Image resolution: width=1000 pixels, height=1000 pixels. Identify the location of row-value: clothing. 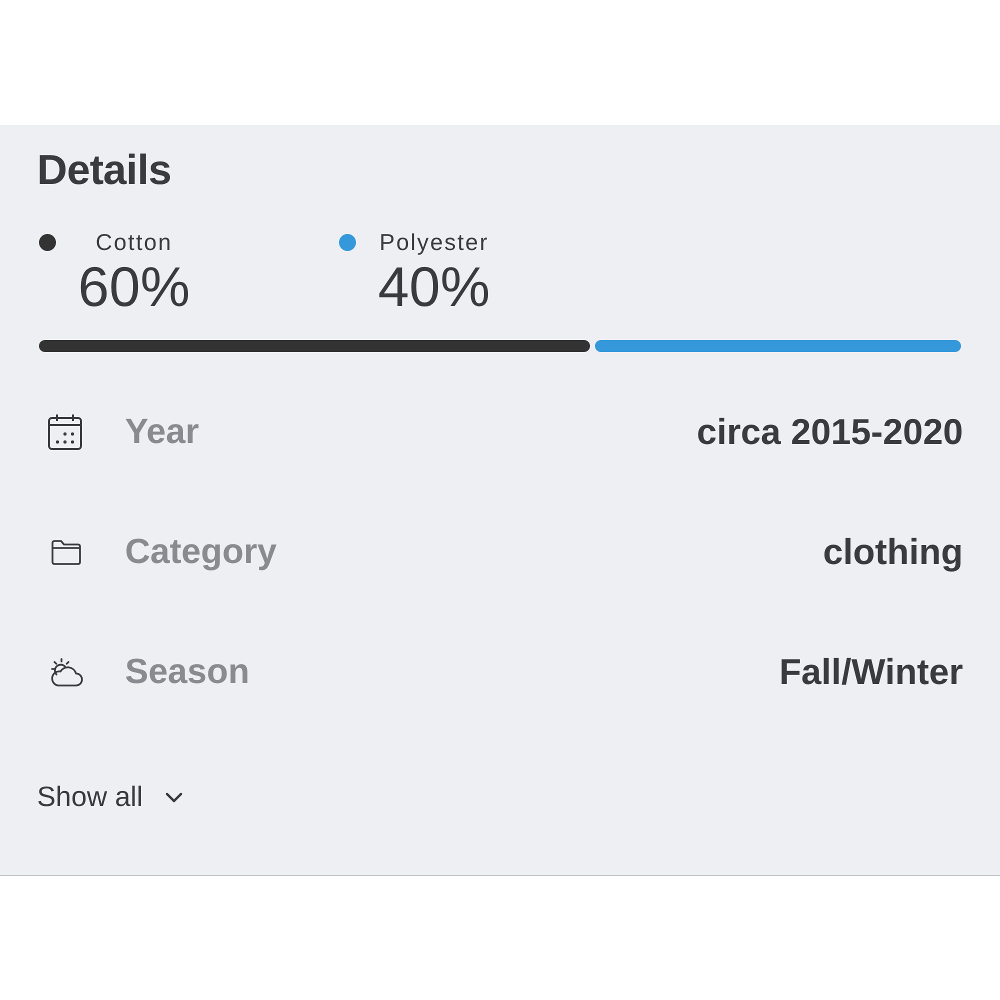
(893, 552).